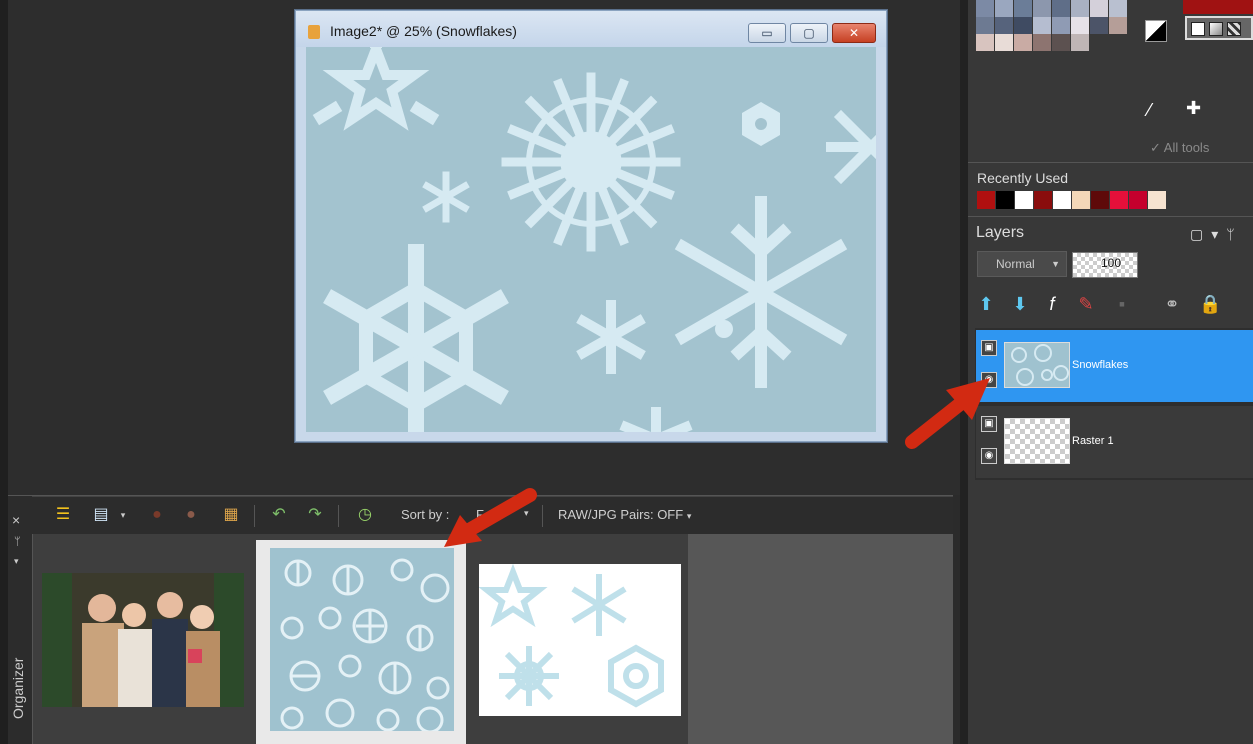 This screenshot has height=744, width=1253. I want to click on untag-icon: ●, so click(191, 515).